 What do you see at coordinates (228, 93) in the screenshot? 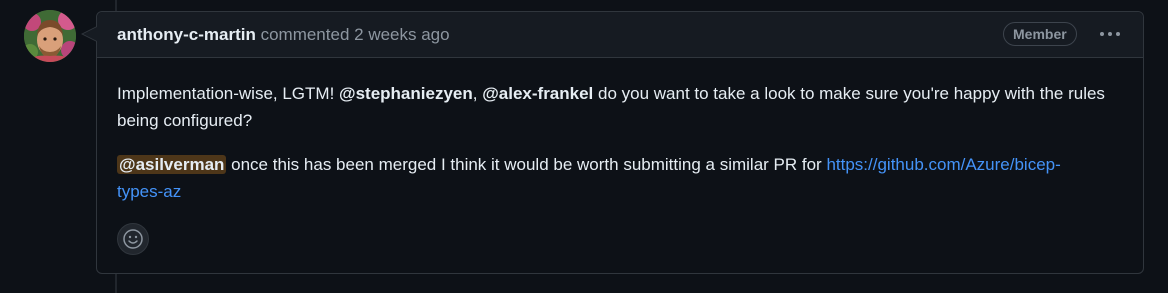
I see `paragraph-1-text-start: Implementation-wise, LGTM!` at bounding box center [228, 93].